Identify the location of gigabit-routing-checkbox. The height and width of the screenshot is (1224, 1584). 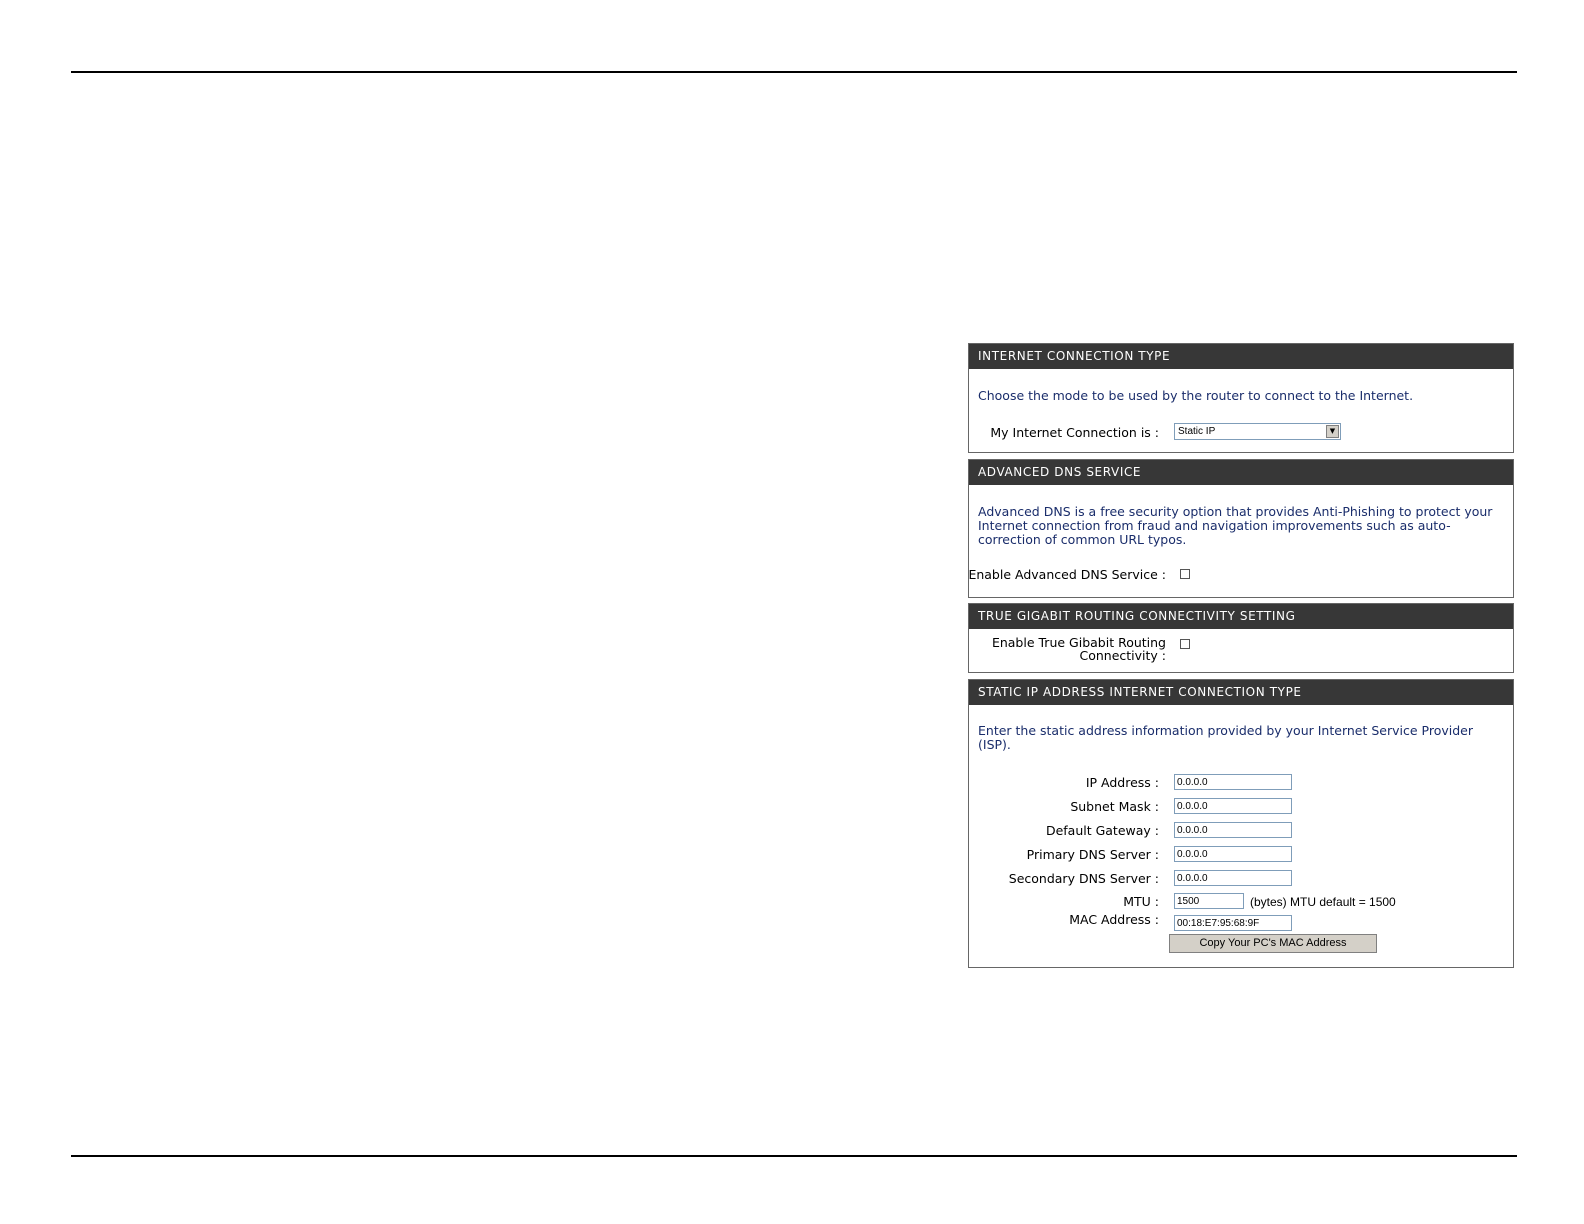
(1185, 644).